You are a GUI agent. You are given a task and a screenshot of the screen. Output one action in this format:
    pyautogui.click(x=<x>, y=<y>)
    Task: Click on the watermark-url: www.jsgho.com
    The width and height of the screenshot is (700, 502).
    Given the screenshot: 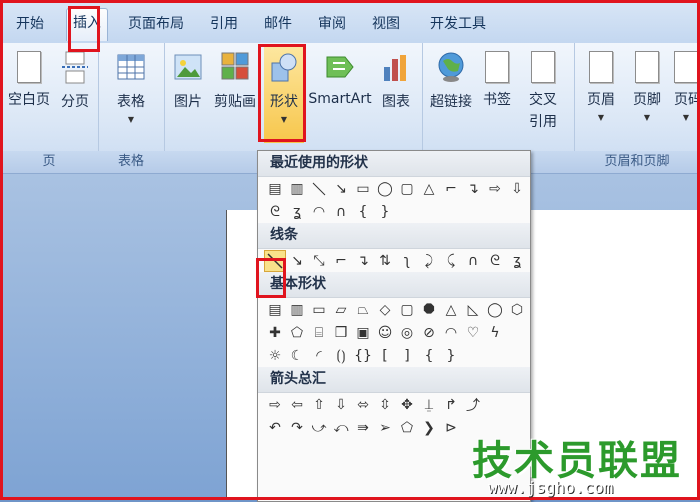 What is the action you would take?
    pyautogui.click(x=551, y=487)
    